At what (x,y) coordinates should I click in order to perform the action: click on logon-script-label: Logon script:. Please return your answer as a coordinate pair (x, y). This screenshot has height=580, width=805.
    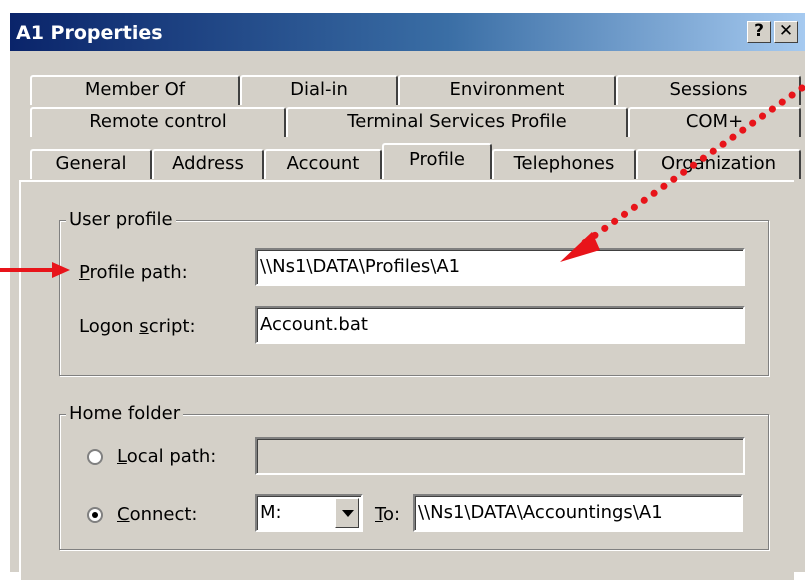
    Looking at the image, I should click on (137, 326).